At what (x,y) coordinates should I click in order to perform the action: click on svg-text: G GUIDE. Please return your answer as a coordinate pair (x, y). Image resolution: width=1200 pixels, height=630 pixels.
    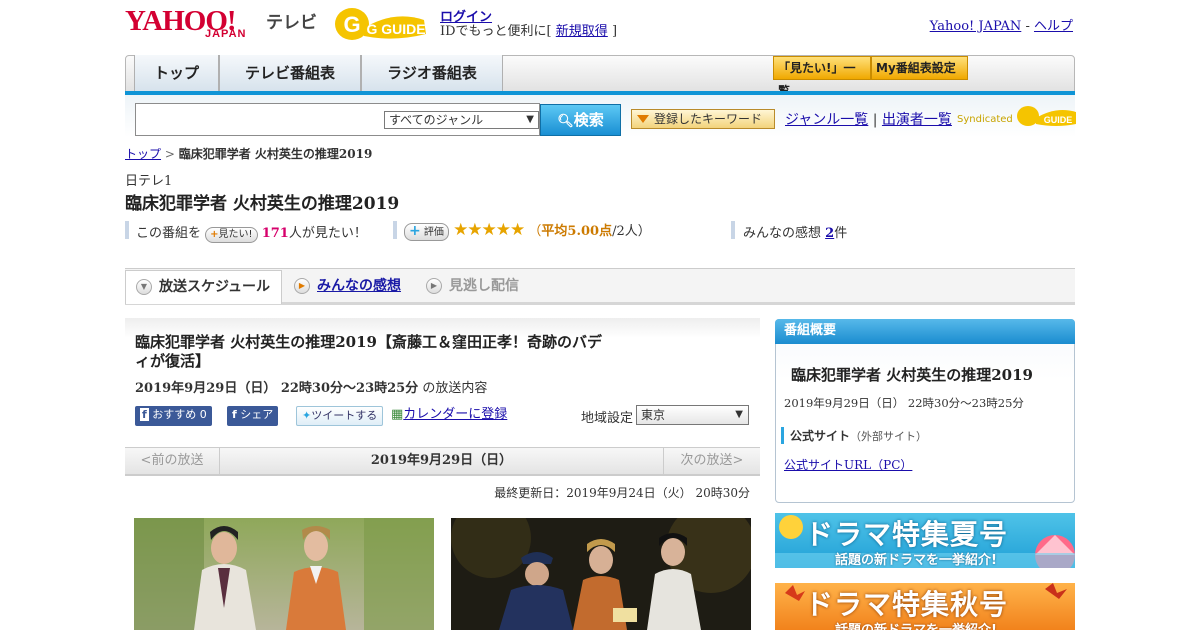
    Looking at the image, I should click on (395, 29).